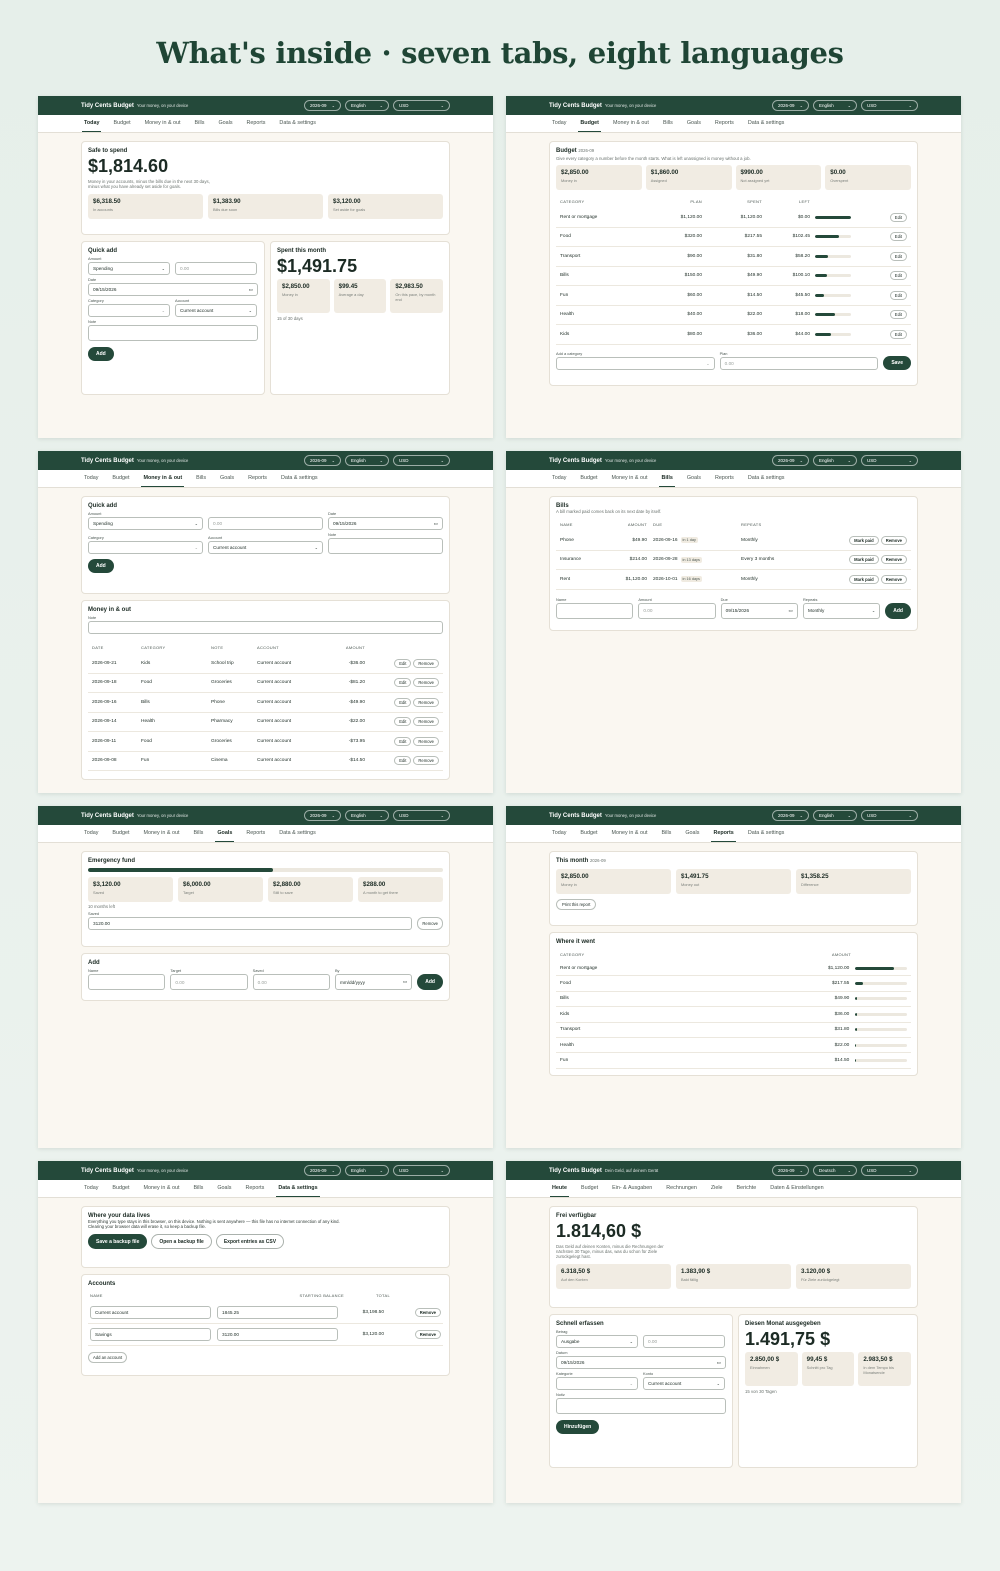 The image size is (1000, 1571). I want to click on account-name-input: Savings, so click(150, 1334).